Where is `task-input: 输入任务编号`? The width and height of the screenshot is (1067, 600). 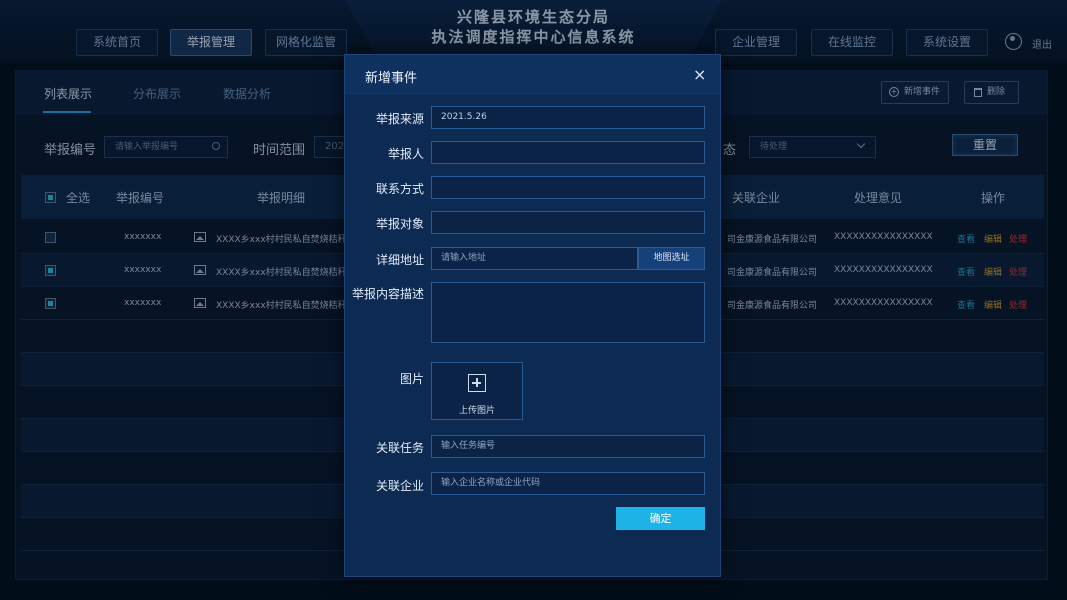
task-input: 输入任务编号 is located at coordinates (568, 446).